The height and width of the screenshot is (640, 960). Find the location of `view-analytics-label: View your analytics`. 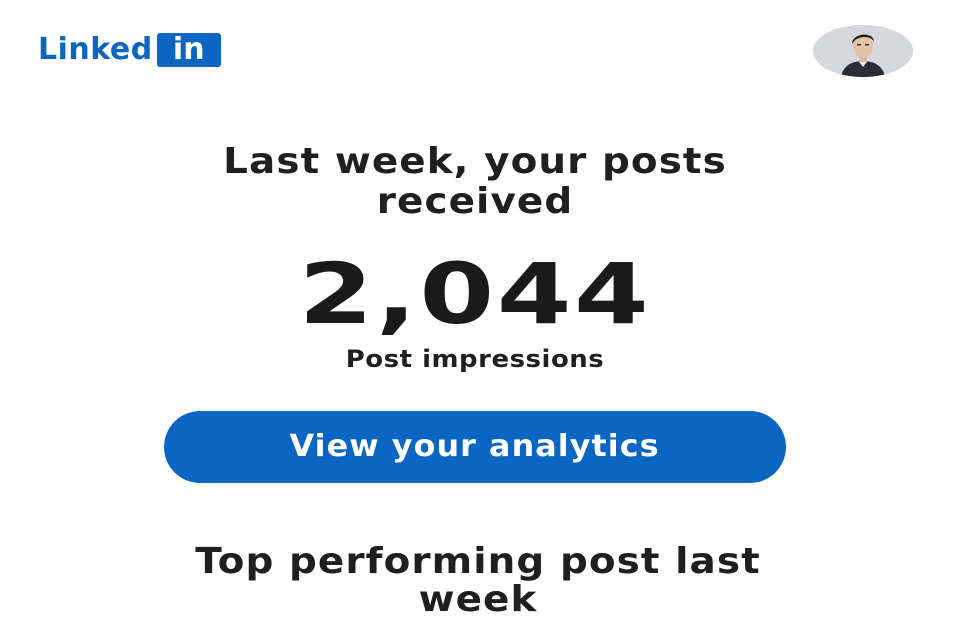

view-analytics-label: View your analytics is located at coordinates (475, 446).